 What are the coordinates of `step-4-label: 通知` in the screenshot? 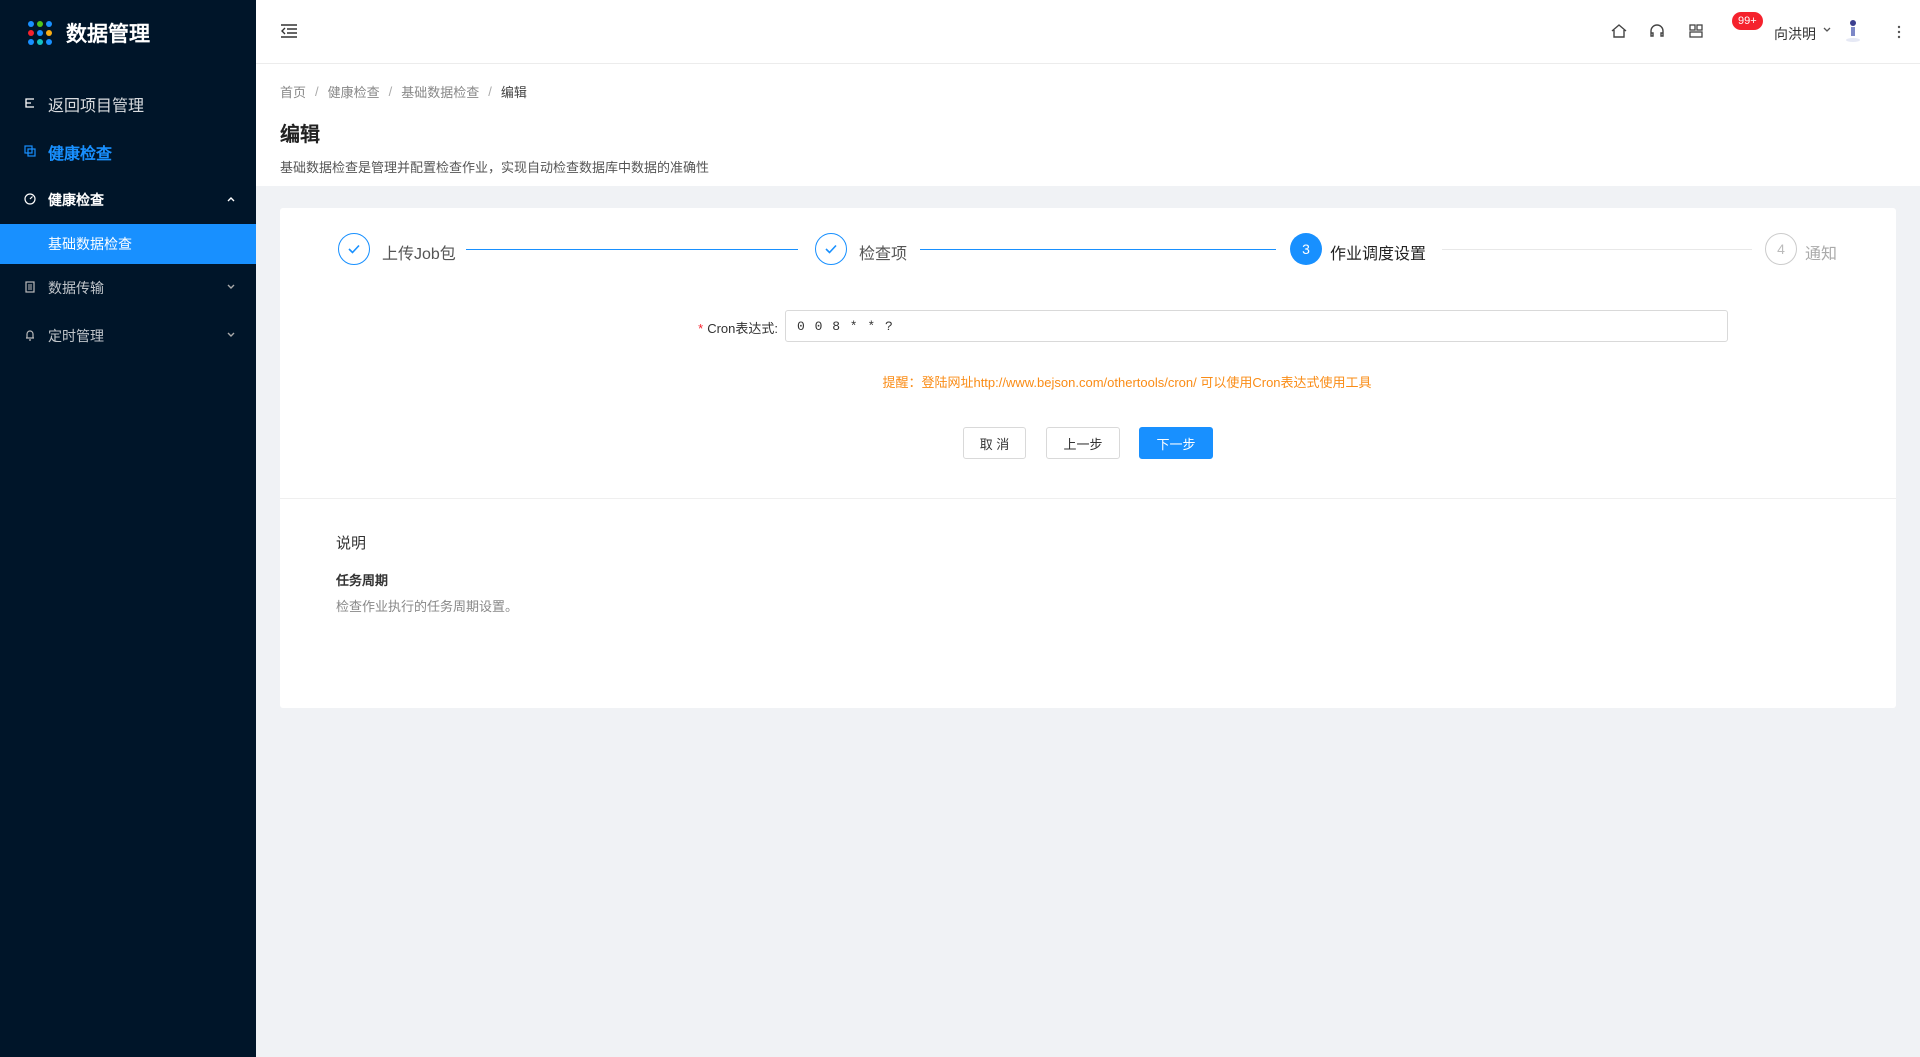 It's located at (1821, 254).